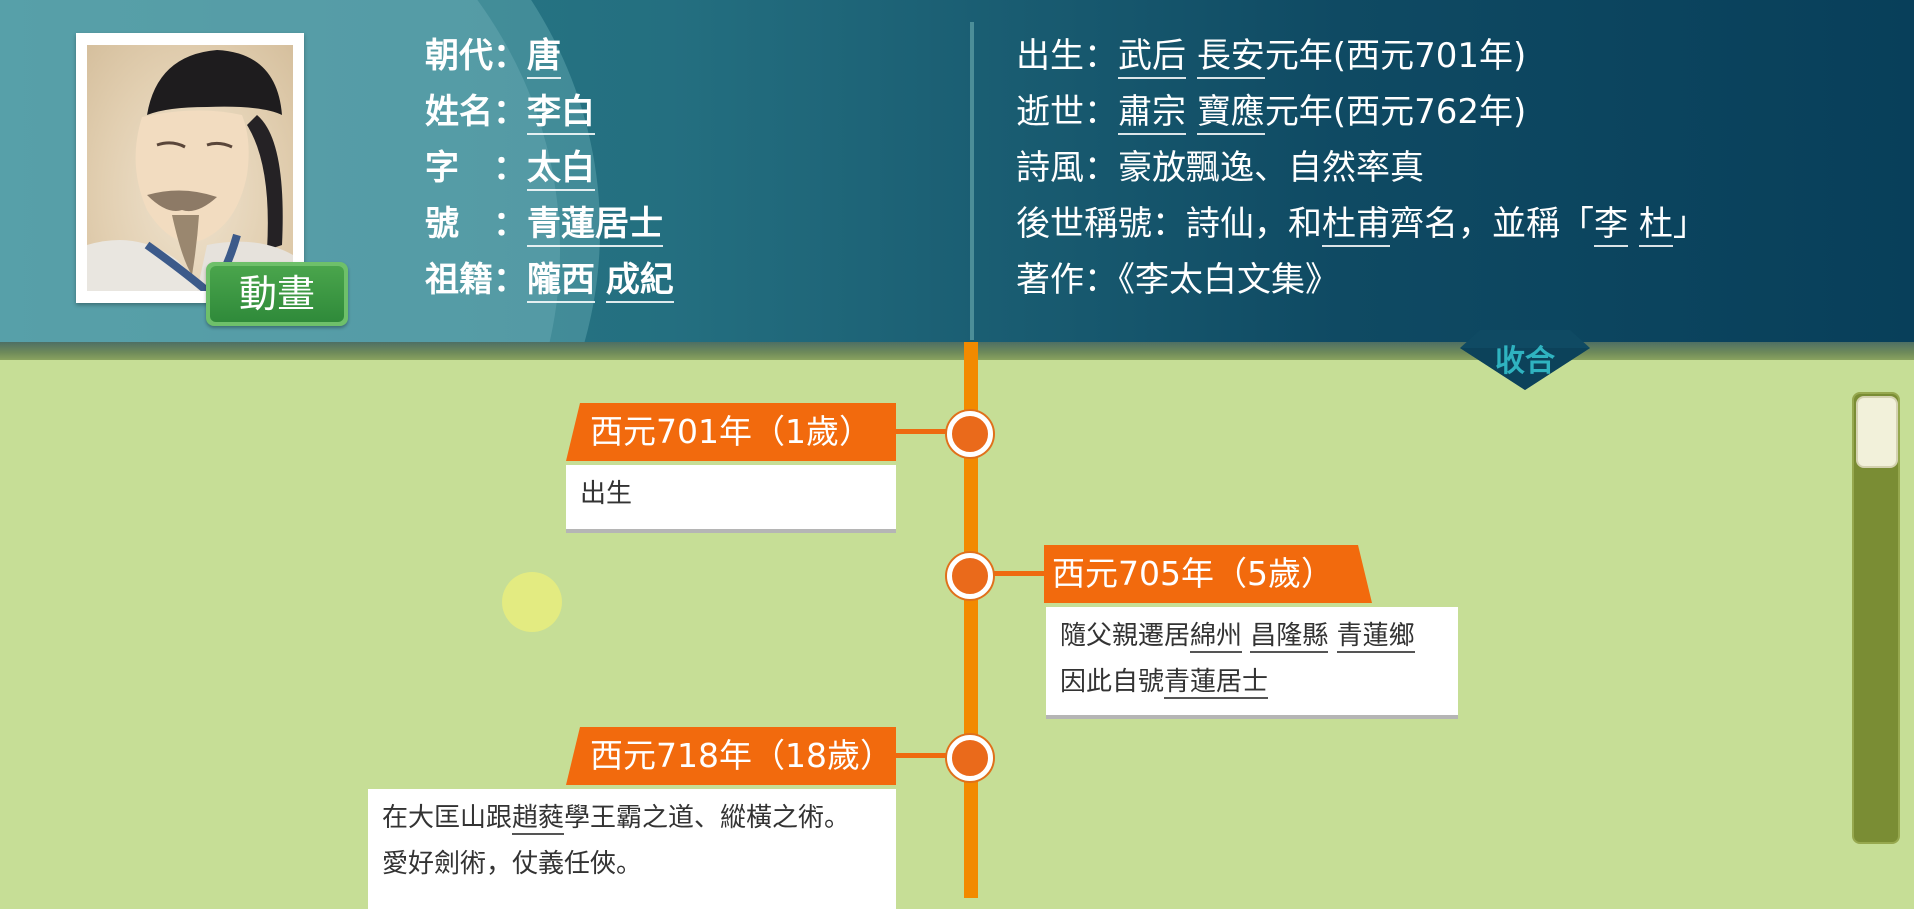 The height and width of the screenshot is (909, 1914). What do you see at coordinates (538, 819) in the screenshot?
I see `zhao-rui-link: 趙蕤` at bounding box center [538, 819].